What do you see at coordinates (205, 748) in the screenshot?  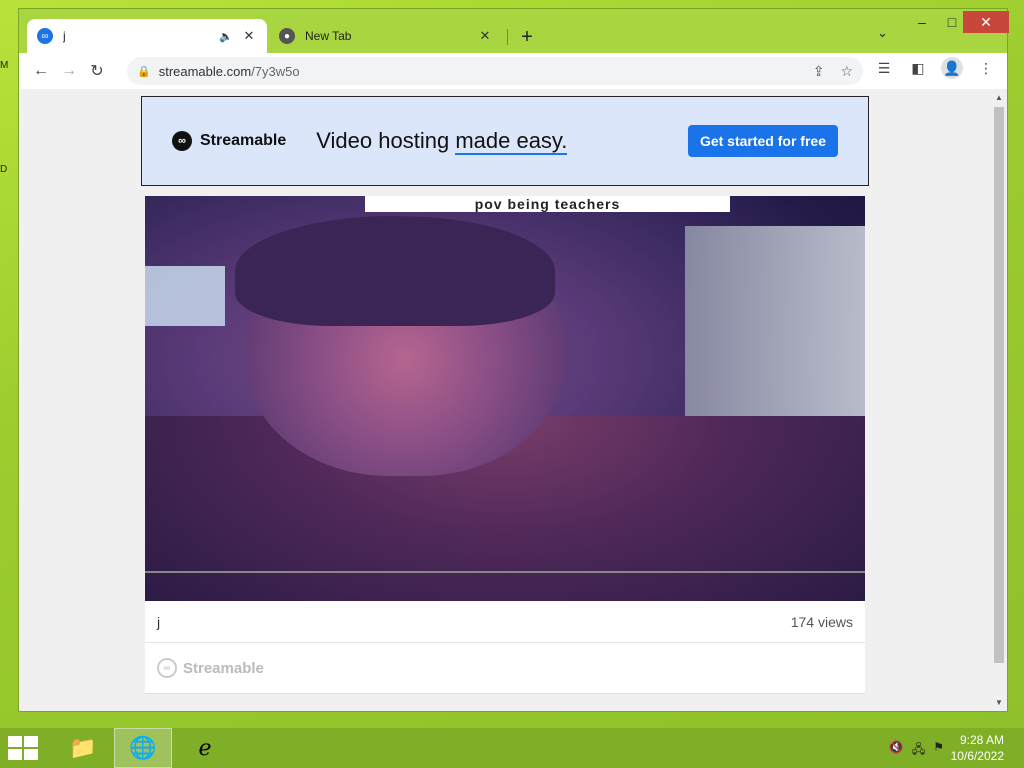 I see `internet-explorer-icon: ℯ` at bounding box center [205, 748].